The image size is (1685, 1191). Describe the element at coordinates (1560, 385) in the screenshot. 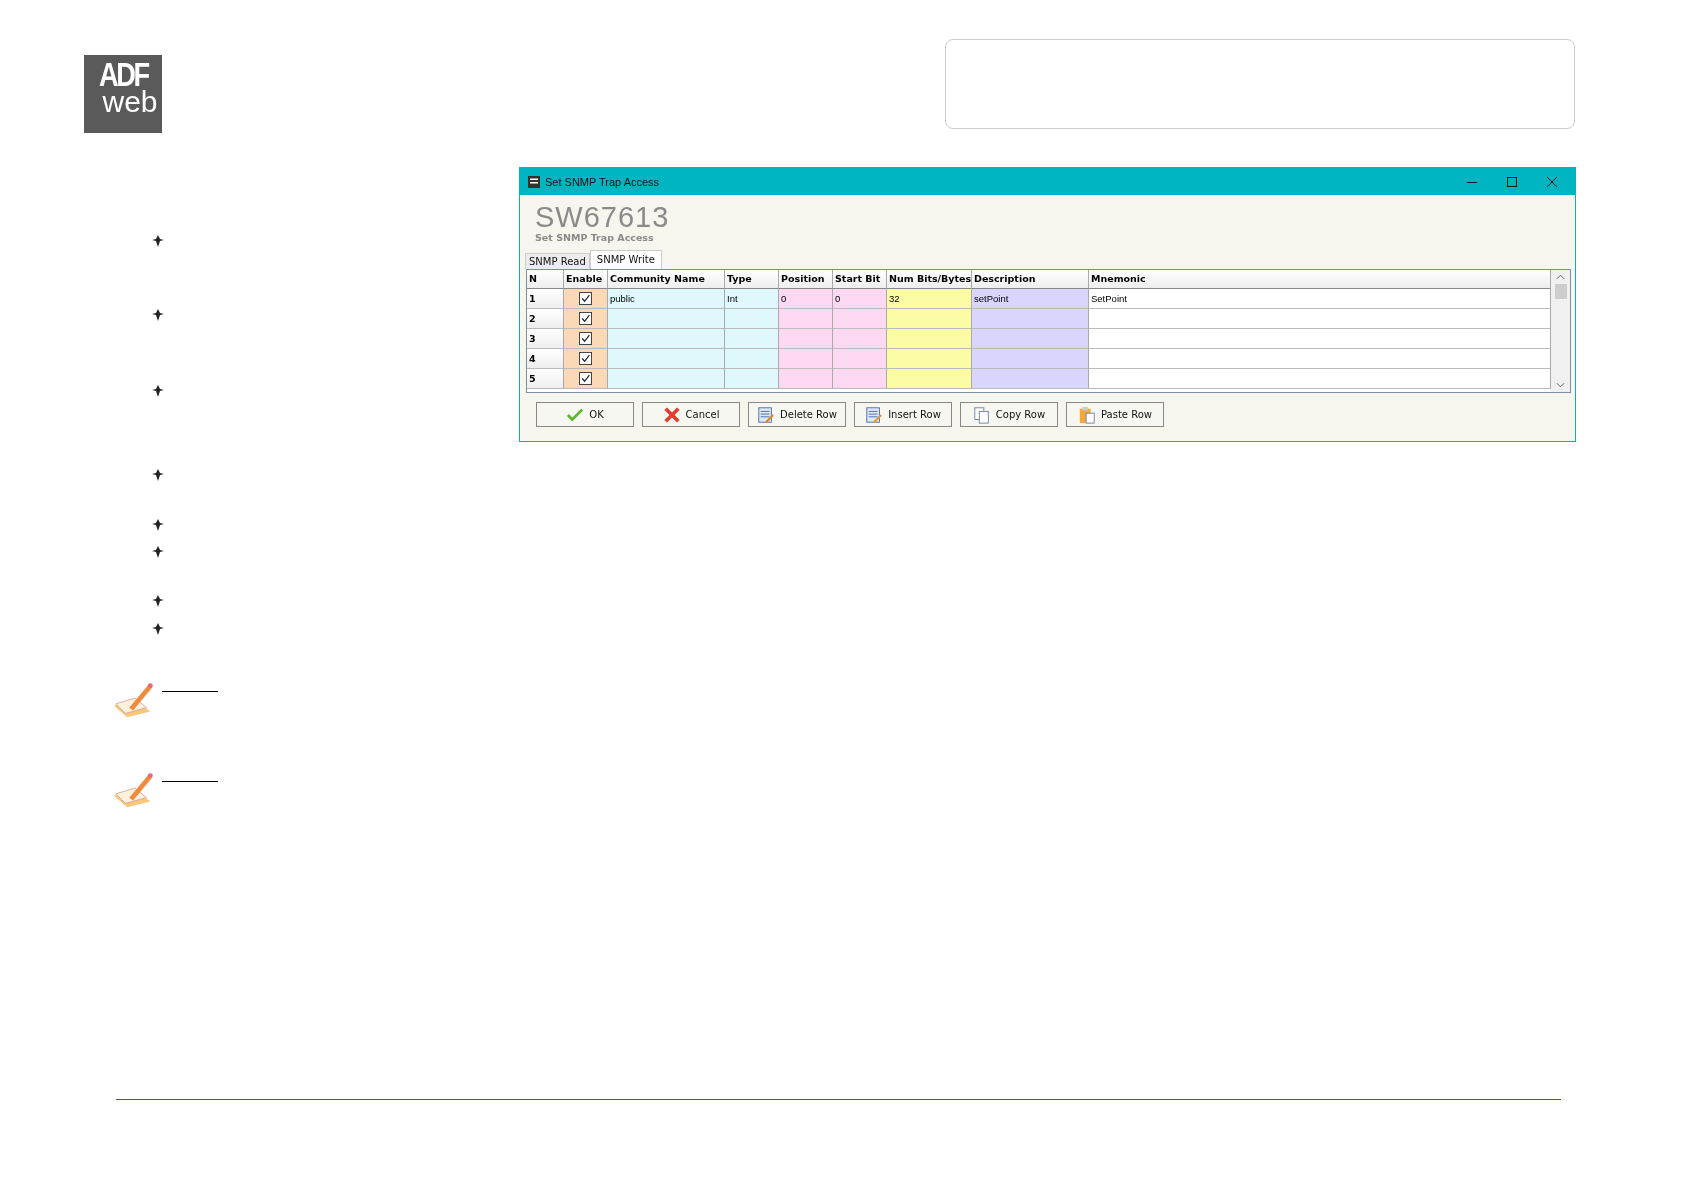

I see `scroll-down-icon` at that location.